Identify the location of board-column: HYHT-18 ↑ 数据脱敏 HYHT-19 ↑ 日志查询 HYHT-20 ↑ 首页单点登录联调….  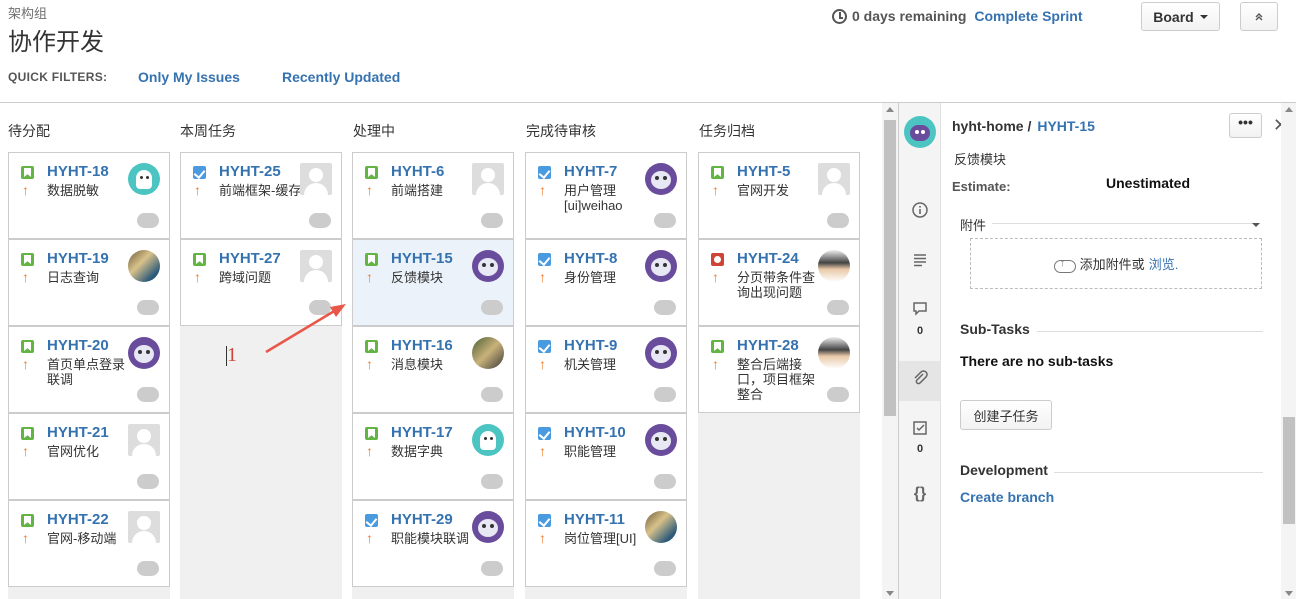
(89, 375).